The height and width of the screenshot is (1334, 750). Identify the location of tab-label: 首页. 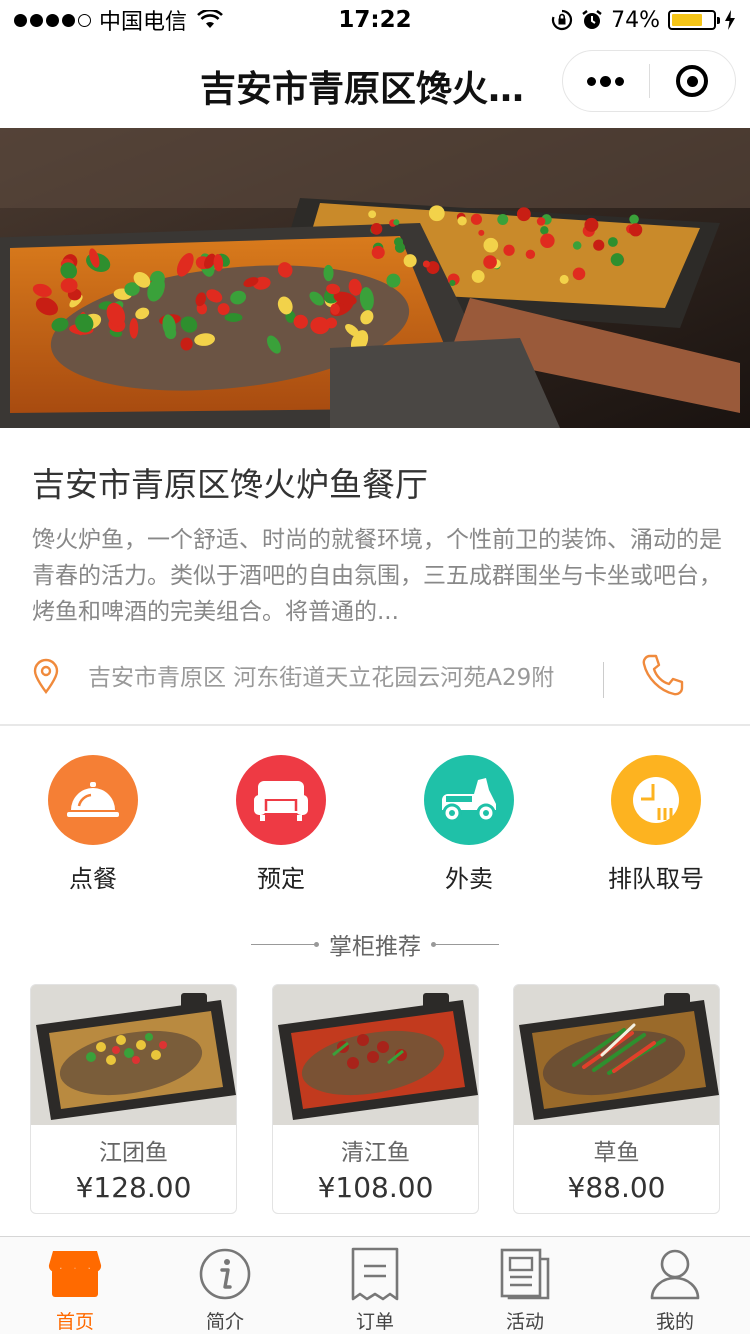
(74, 1322).